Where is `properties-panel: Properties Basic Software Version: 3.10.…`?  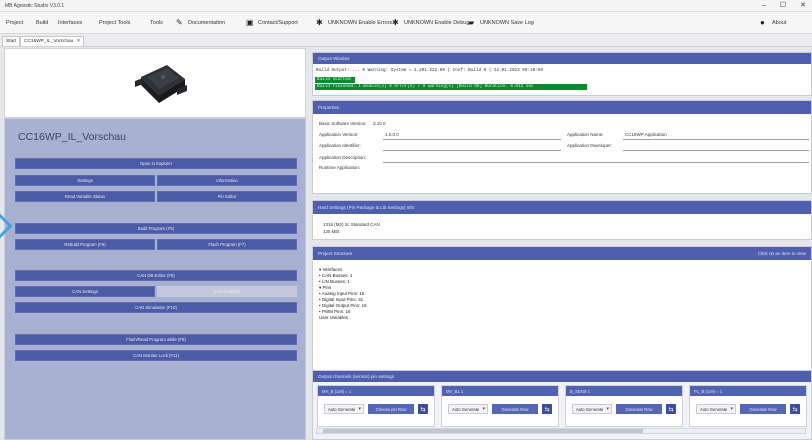 properties-panel: Properties Basic Software Version: 3.10.… is located at coordinates (562, 147).